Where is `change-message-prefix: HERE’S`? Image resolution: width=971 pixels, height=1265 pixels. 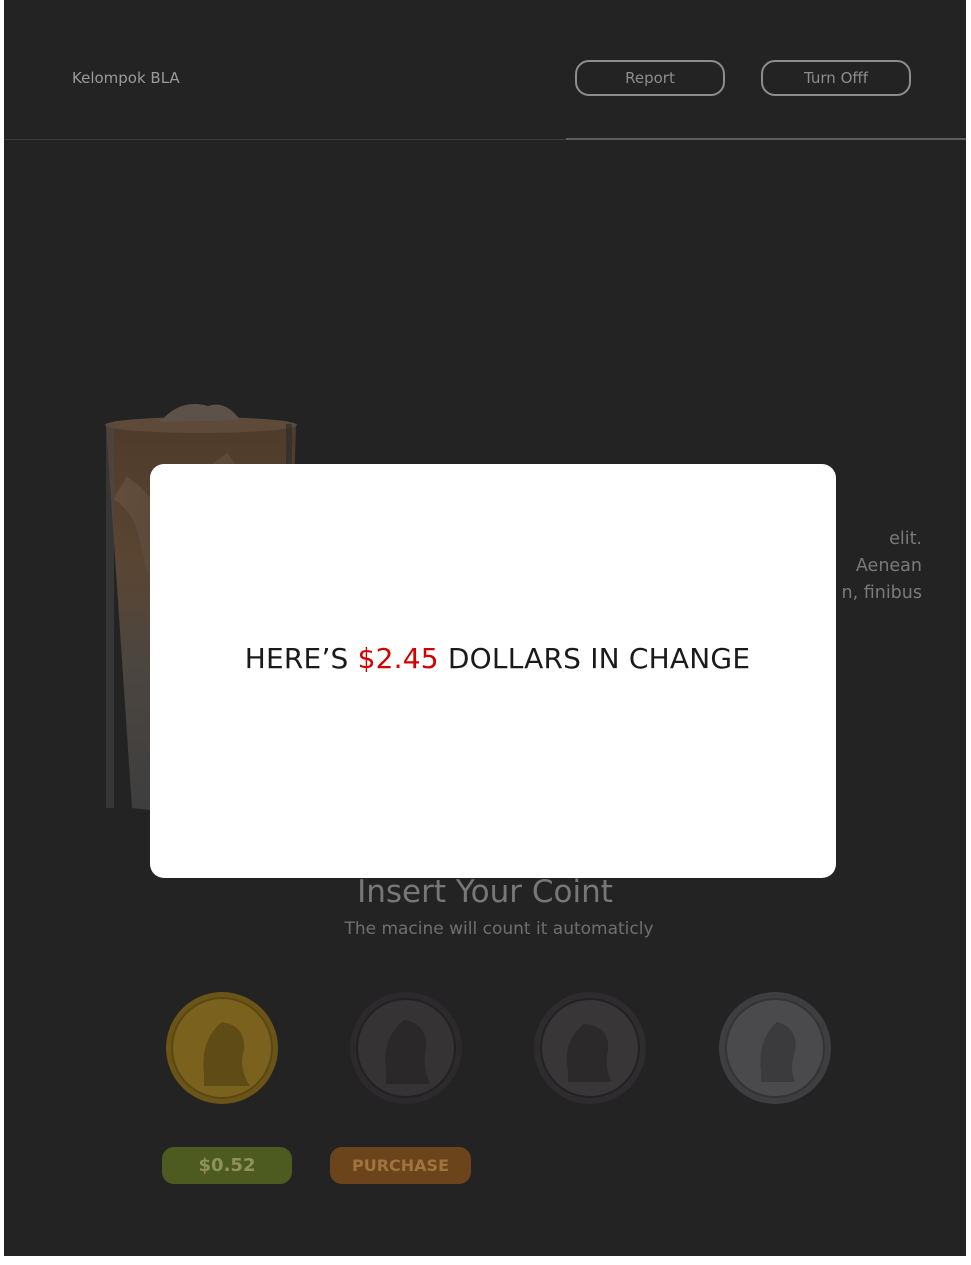
change-message-prefix: HERE’S is located at coordinates (301, 658).